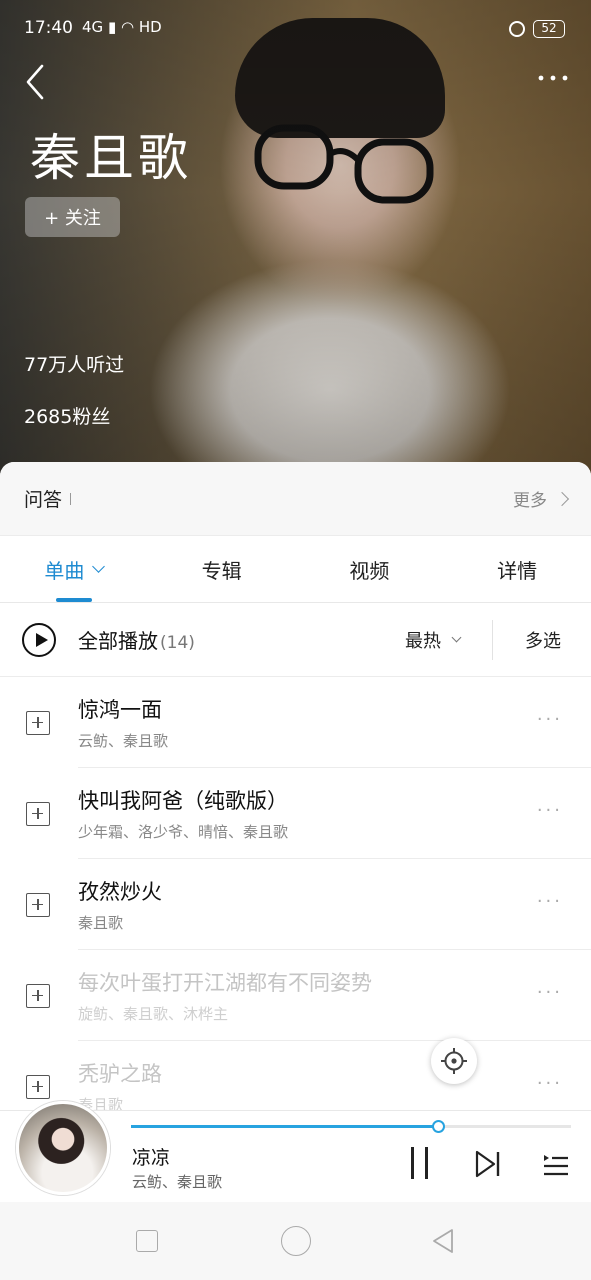 Image resolution: width=591 pixels, height=1280 pixels. Describe the element at coordinates (177, 1182) in the screenshot. I see `now-playing-artists: 云鲂、秦且歌` at that location.